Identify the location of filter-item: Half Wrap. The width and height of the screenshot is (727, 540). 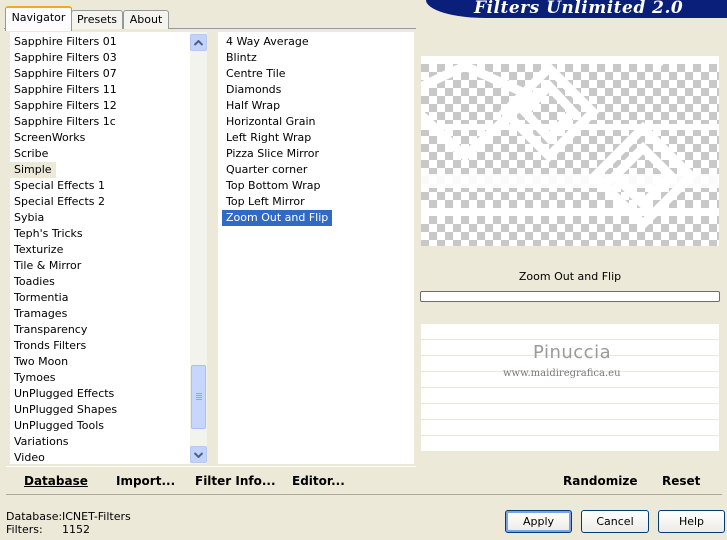
(318, 106).